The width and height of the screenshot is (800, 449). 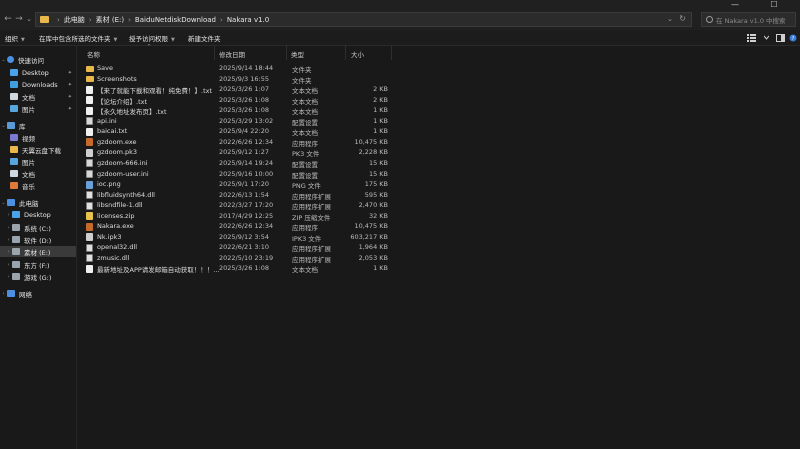 I want to click on sidebar-item-drive-e: › 素材 (E:), so click(x=38, y=251).